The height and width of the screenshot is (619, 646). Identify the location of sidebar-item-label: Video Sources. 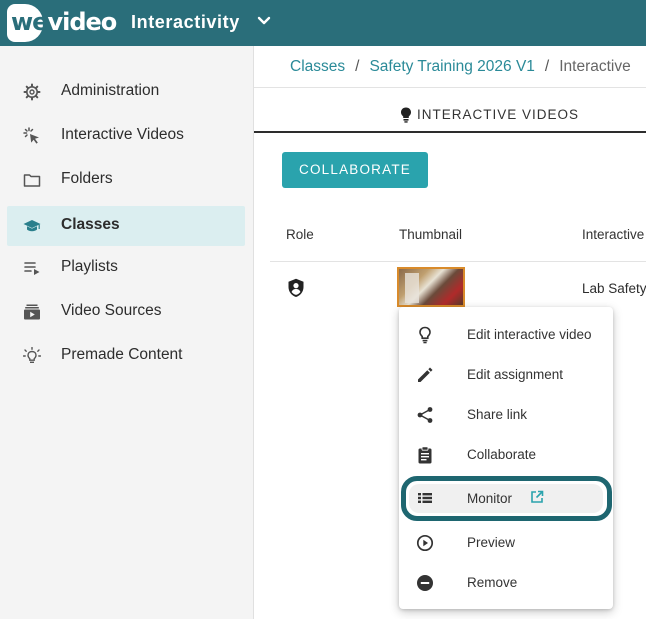
(111, 310).